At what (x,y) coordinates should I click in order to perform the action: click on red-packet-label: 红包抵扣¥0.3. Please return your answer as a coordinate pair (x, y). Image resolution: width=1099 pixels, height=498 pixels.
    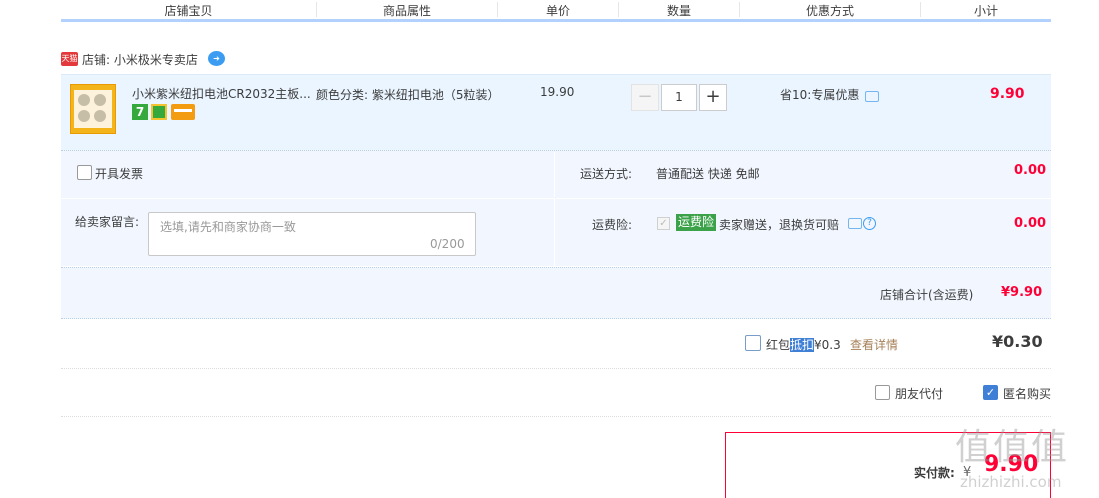
    Looking at the image, I should click on (803, 344).